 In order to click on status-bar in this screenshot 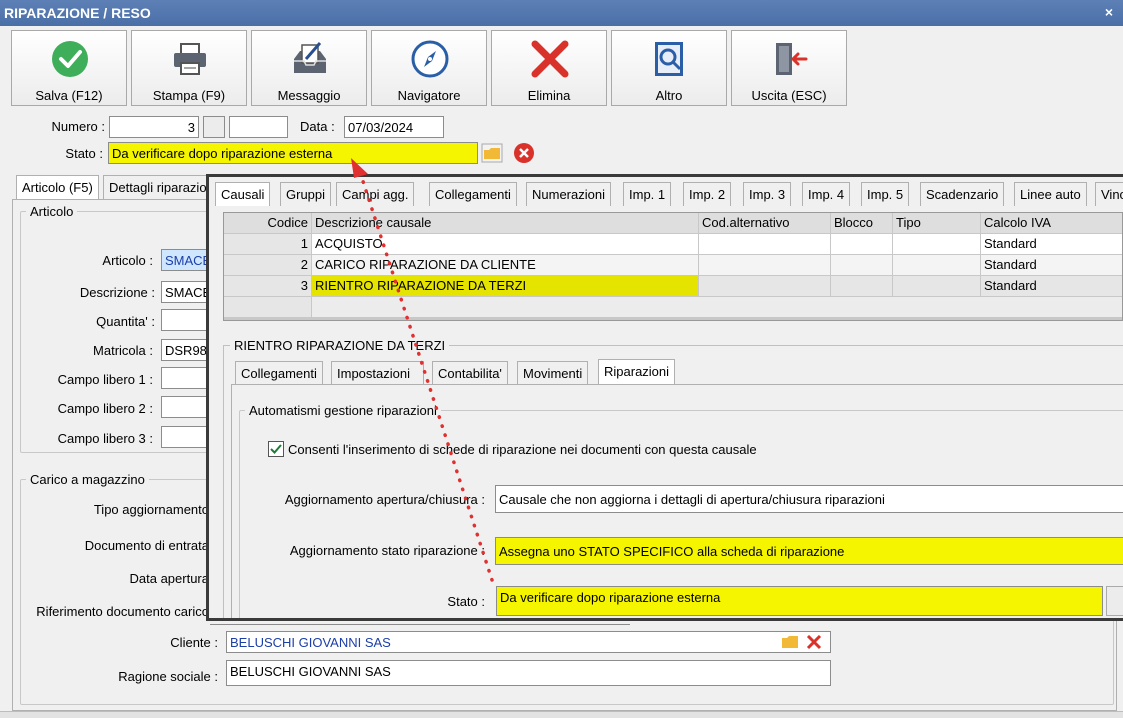, I will do `click(561, 714)`.